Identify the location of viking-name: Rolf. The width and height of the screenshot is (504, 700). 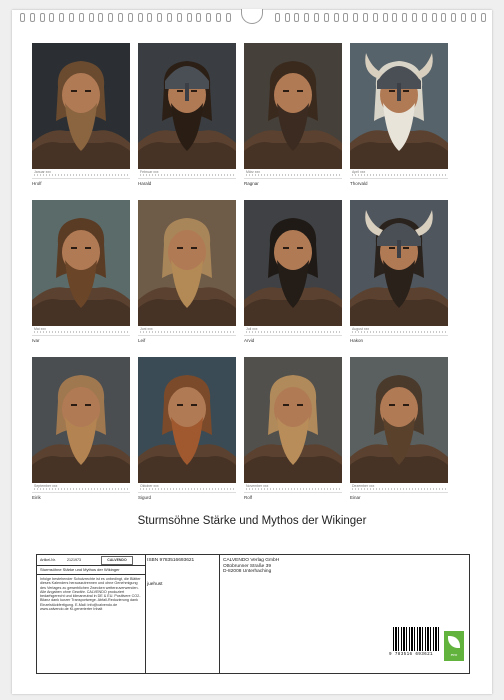
(248, 497).